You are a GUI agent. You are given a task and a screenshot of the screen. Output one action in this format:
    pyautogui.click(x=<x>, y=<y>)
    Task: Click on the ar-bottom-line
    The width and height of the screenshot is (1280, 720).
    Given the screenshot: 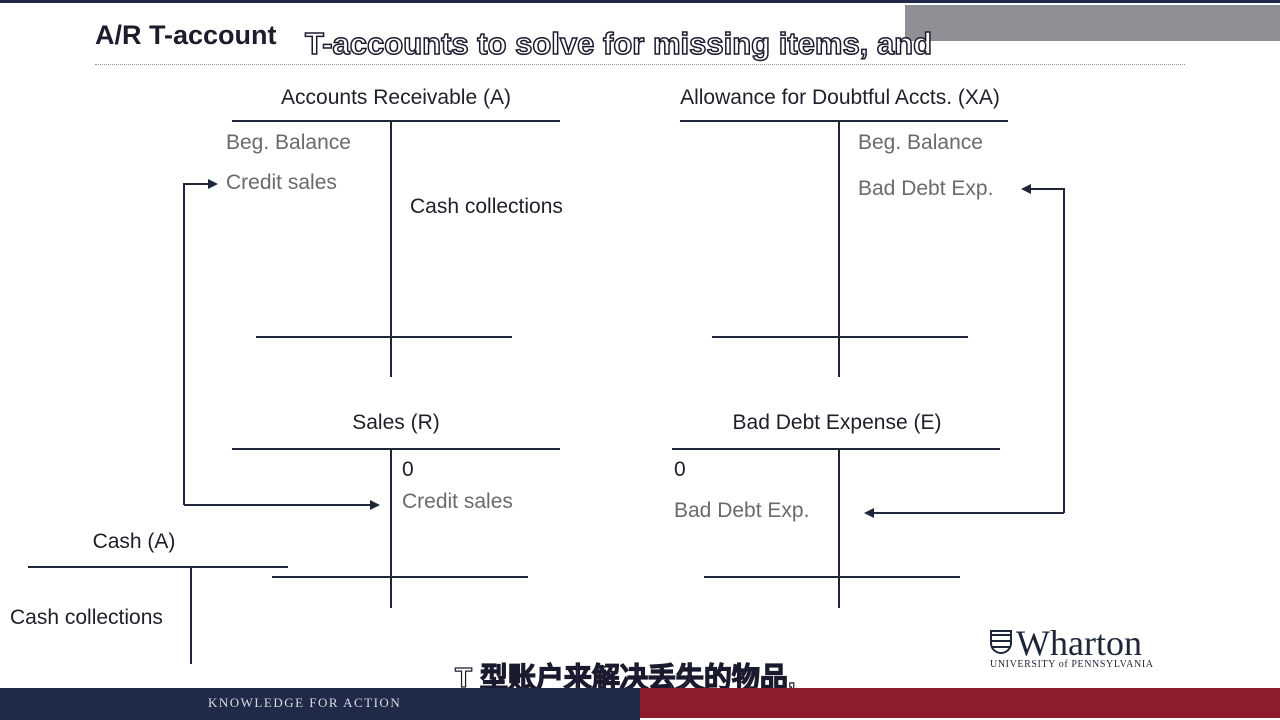 What is the action you would take?
    pyautogui.click(x=384, y=337)
    